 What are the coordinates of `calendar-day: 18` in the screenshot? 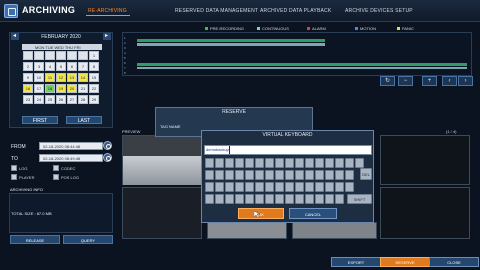 It's located at (50, 88).